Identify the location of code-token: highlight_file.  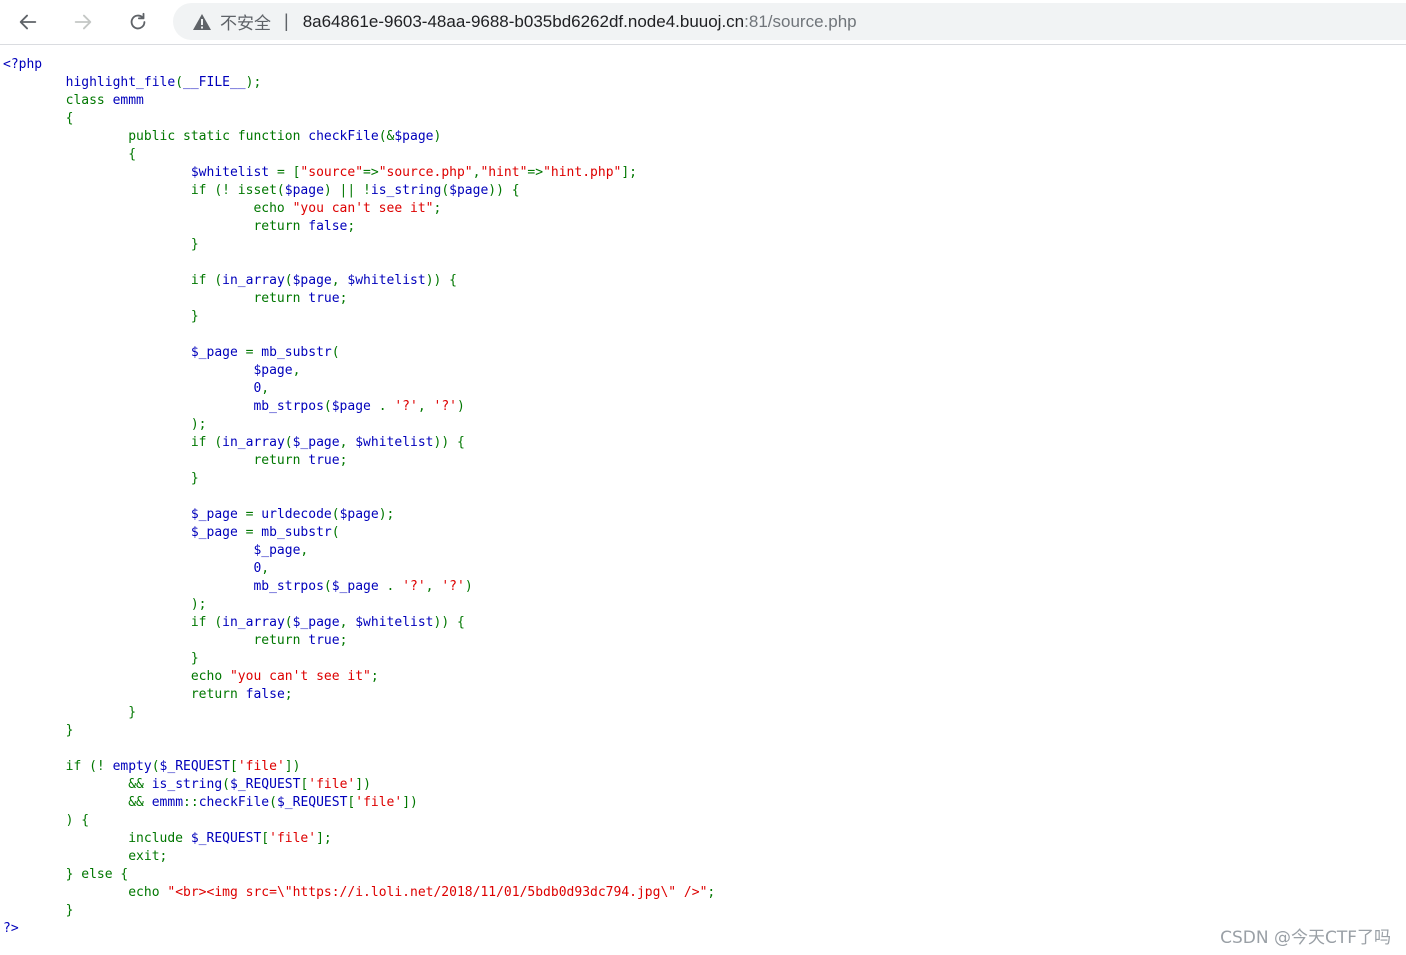
(89, 82).